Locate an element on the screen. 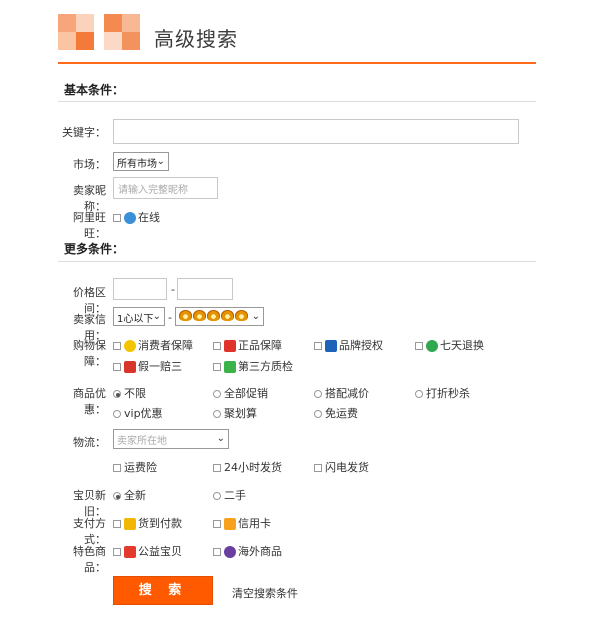 This screenshot has width=600, height=620. credit-min-select: 1心以下 ⌄ is located at coordinates (139, 316).